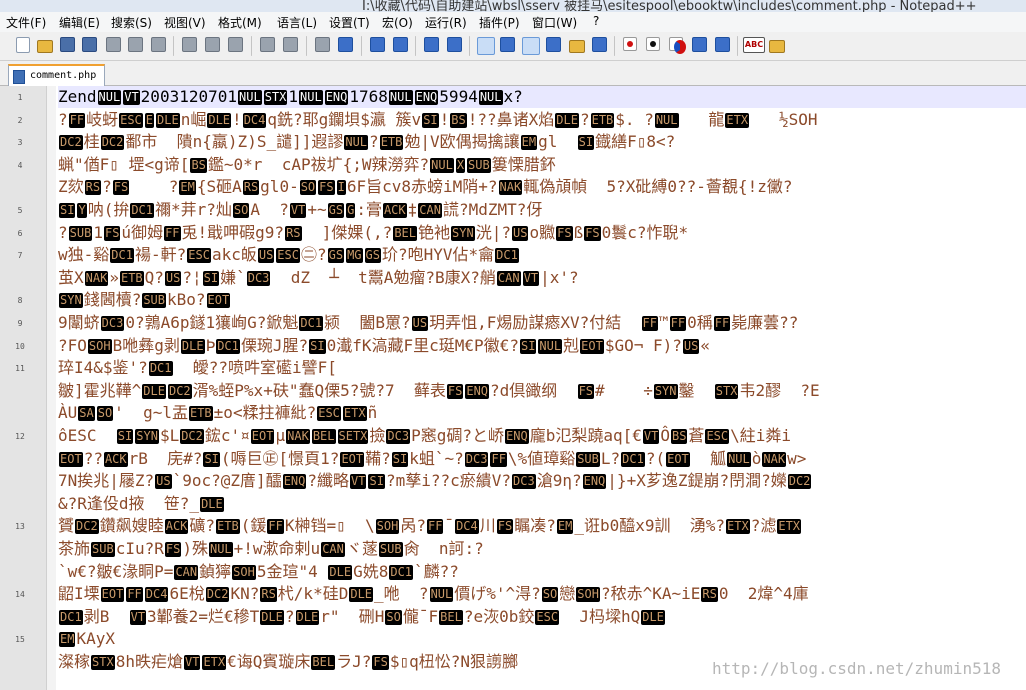 This screenshot has height=690, width=1026. I want to click on menu-run: 运行(R), so click(446, 22).